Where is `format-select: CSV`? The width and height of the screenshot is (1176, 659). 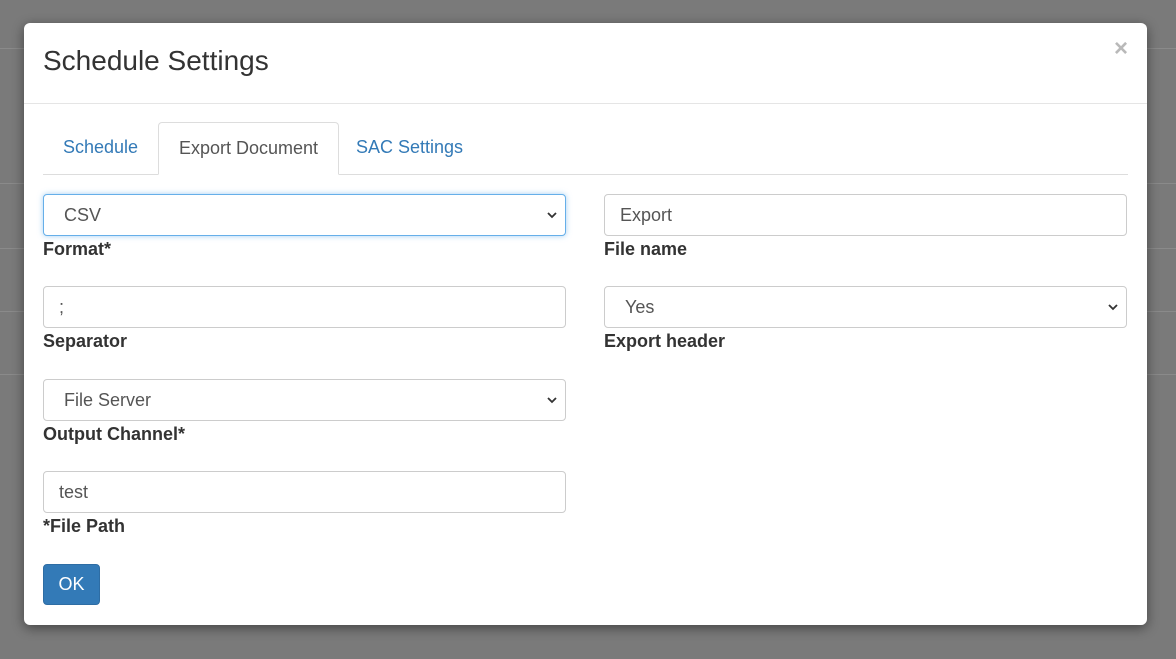 format-select: CSV is located at coordinates (304, 215).